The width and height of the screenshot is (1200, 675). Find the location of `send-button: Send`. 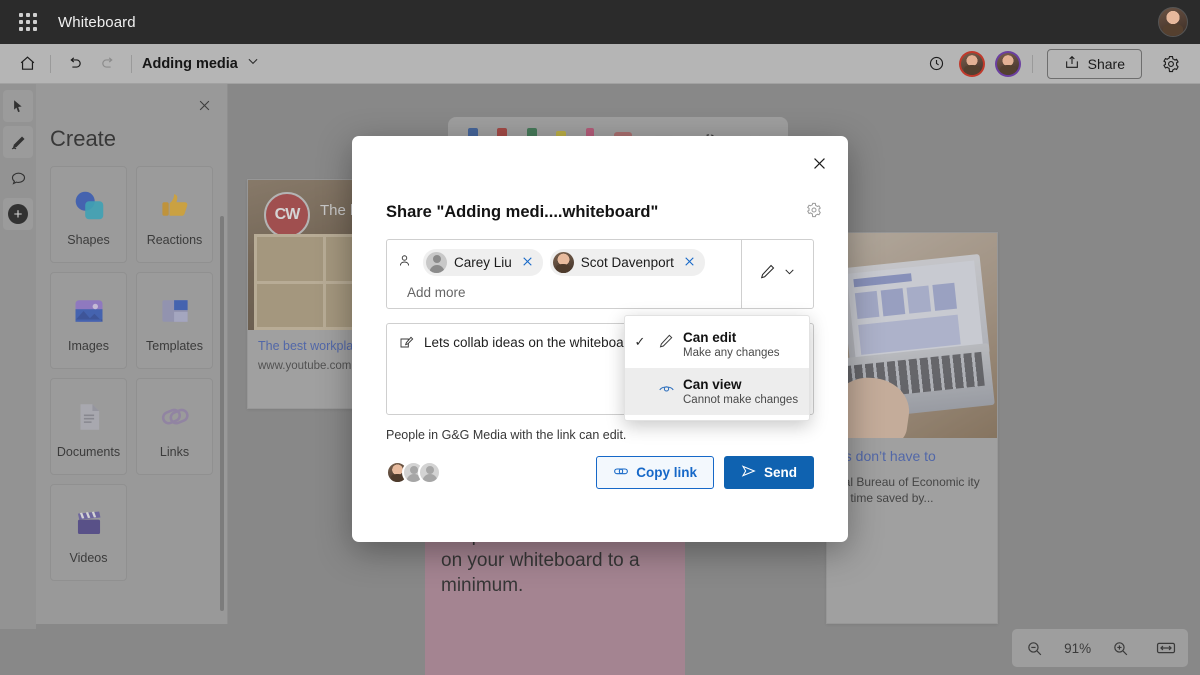

send-button: Send is located at coordinates (768, 472).